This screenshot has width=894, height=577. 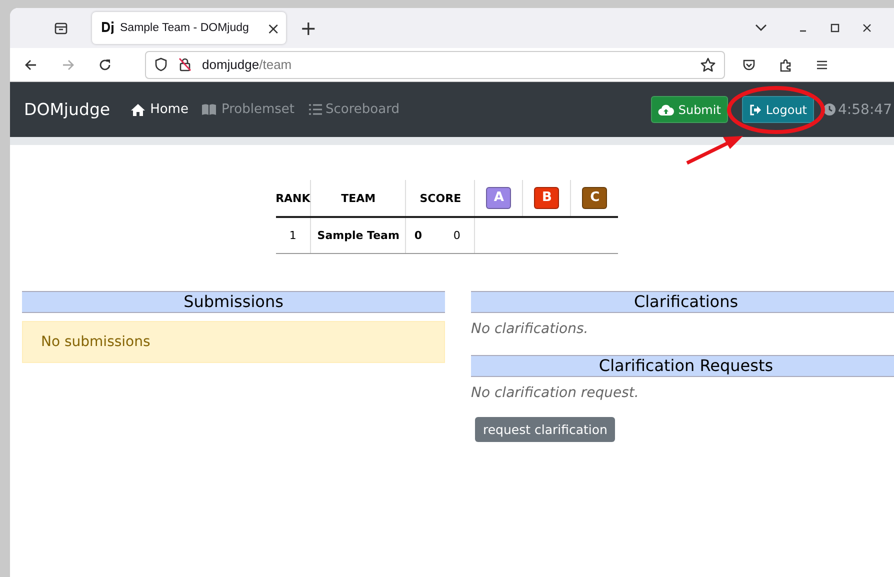 I want to click on reload-icon, so click(x=105, y=65).